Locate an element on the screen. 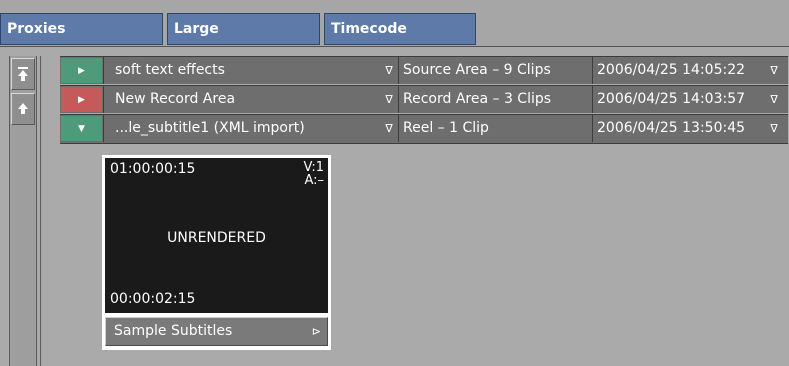 The height and width of the screenshot is (366, 789). bin-name: New Record Area is located at coordinates (175, 99).